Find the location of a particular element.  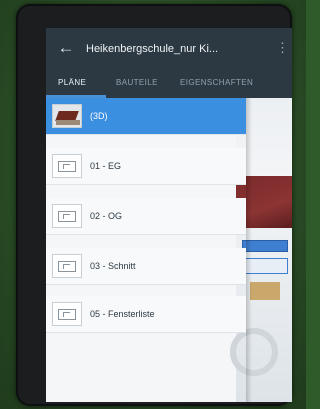

list-item: 05 - Fensterliste is located at coordinates (146, 314).